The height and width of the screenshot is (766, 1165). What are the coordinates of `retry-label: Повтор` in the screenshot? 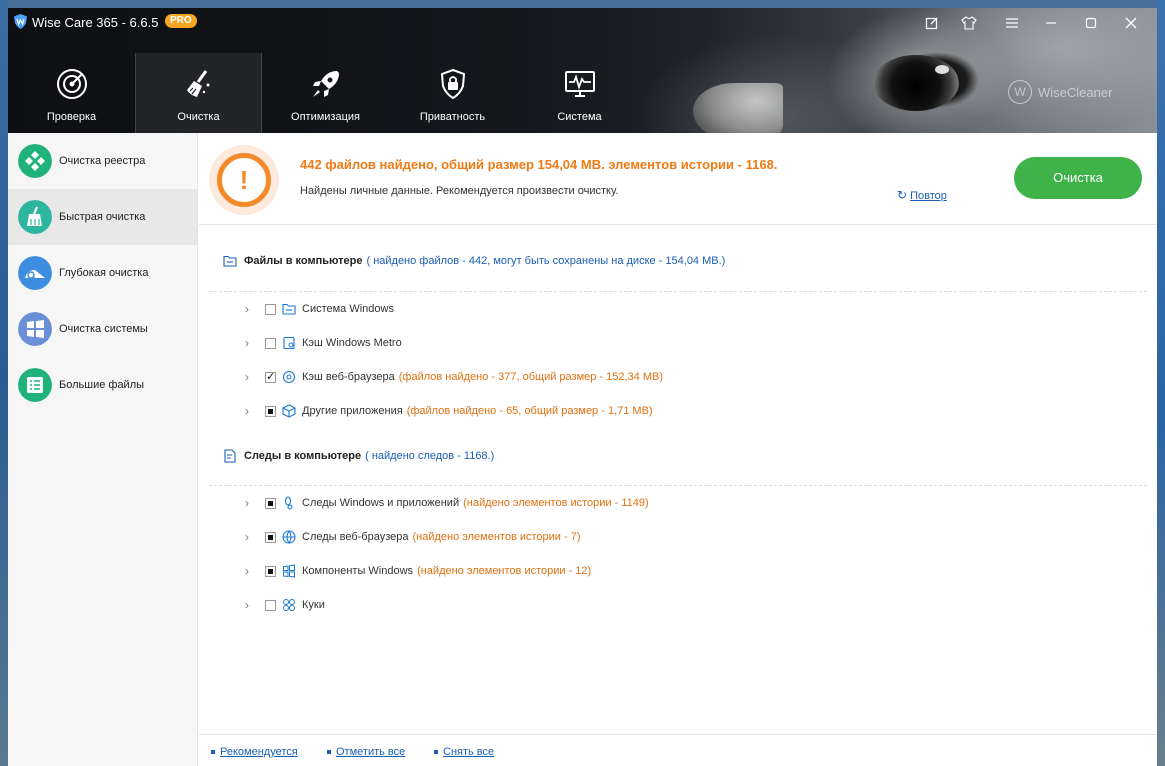 It's located at (928, 196).